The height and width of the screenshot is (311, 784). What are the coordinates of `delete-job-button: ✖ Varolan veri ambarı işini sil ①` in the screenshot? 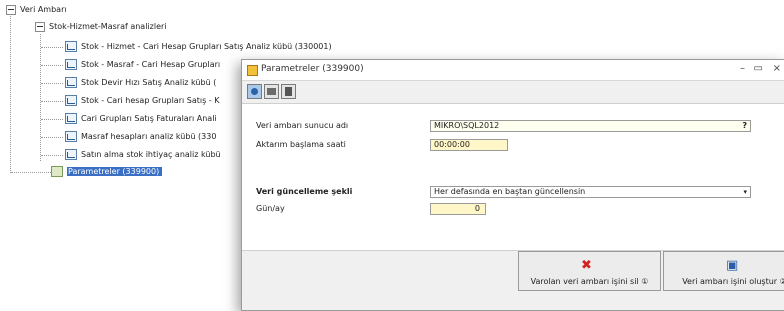 It's located at (589, 271).